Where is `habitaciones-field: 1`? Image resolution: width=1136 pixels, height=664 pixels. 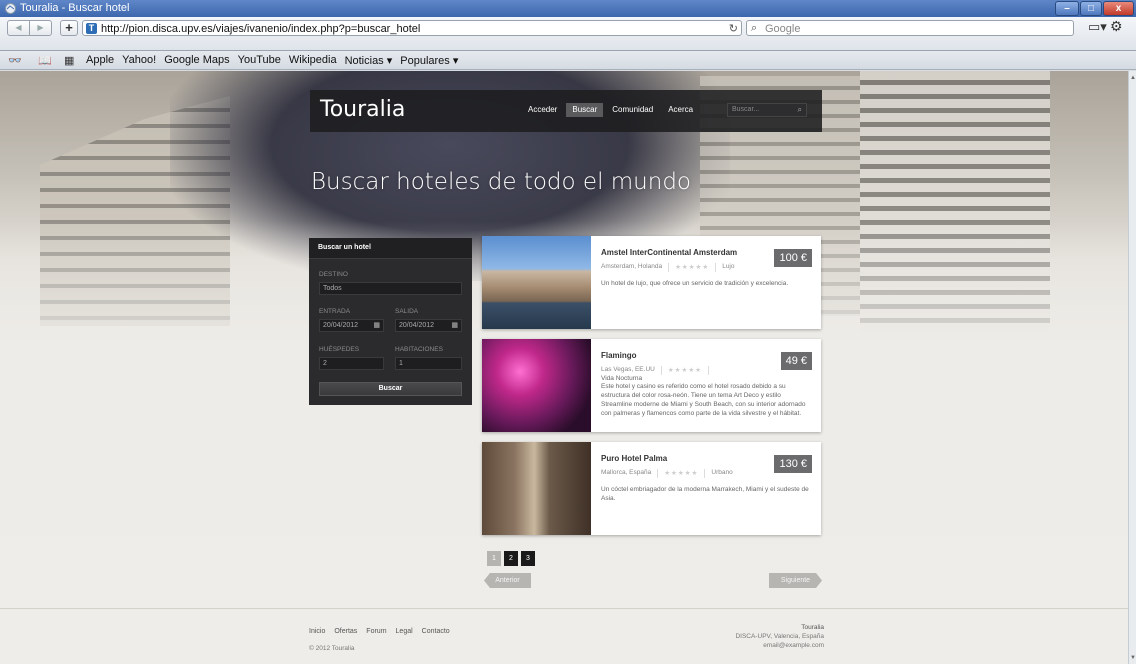 habitaciones-field: 1 is located at coordinates (428, 363).